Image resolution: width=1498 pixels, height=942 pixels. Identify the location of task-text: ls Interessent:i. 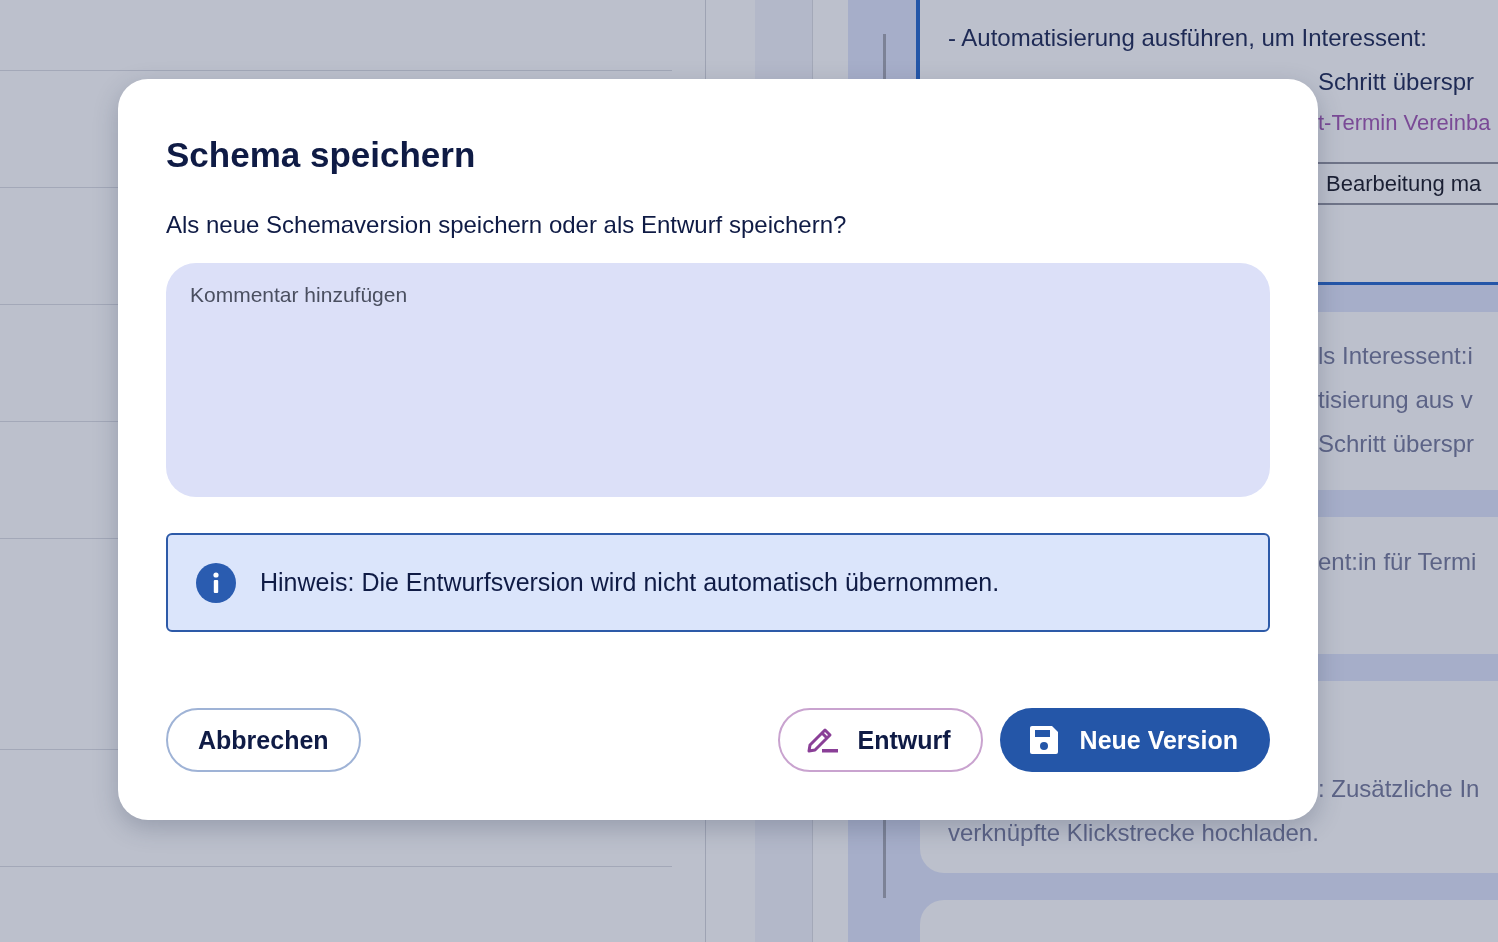
(1395, 356).